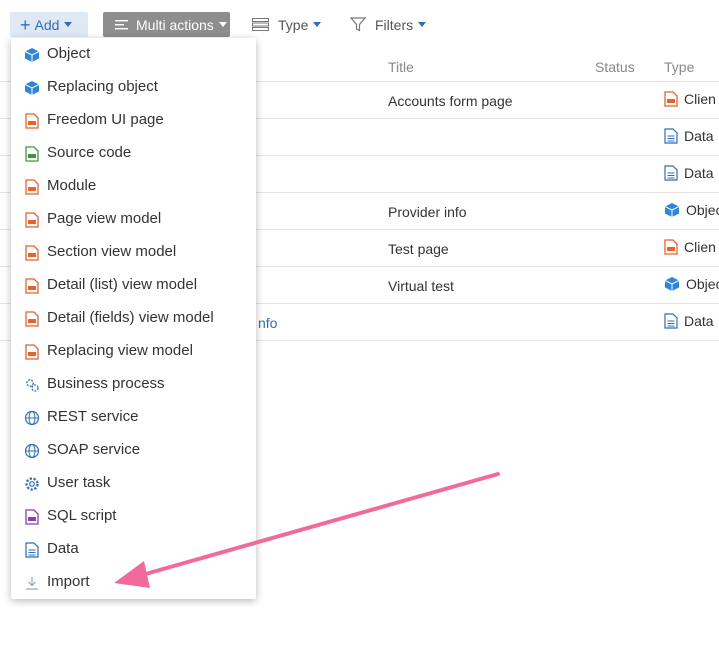 This screenshot has width=719, height=652. I want to click on menu-item-label: SOAP service, so click(94, 449).